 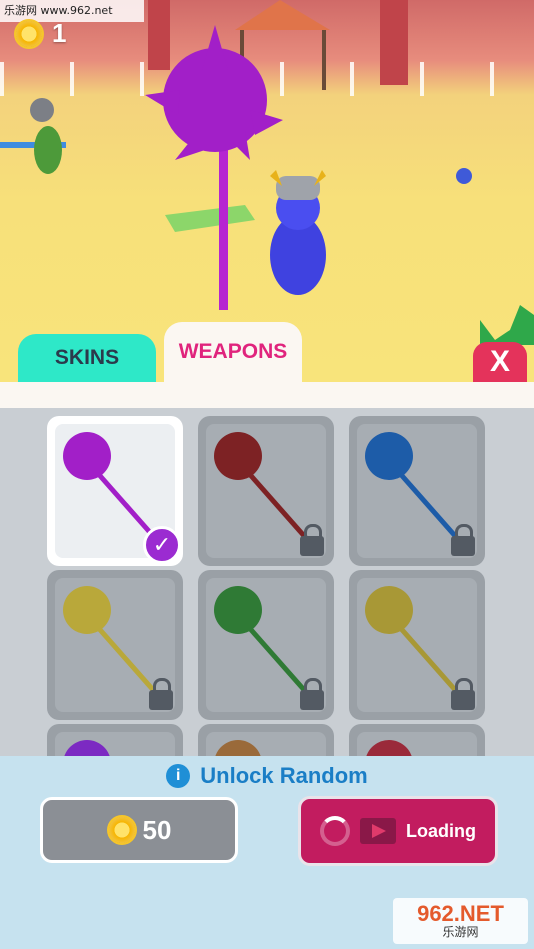 I want to click on video-icon, so click(x=378, y=831).